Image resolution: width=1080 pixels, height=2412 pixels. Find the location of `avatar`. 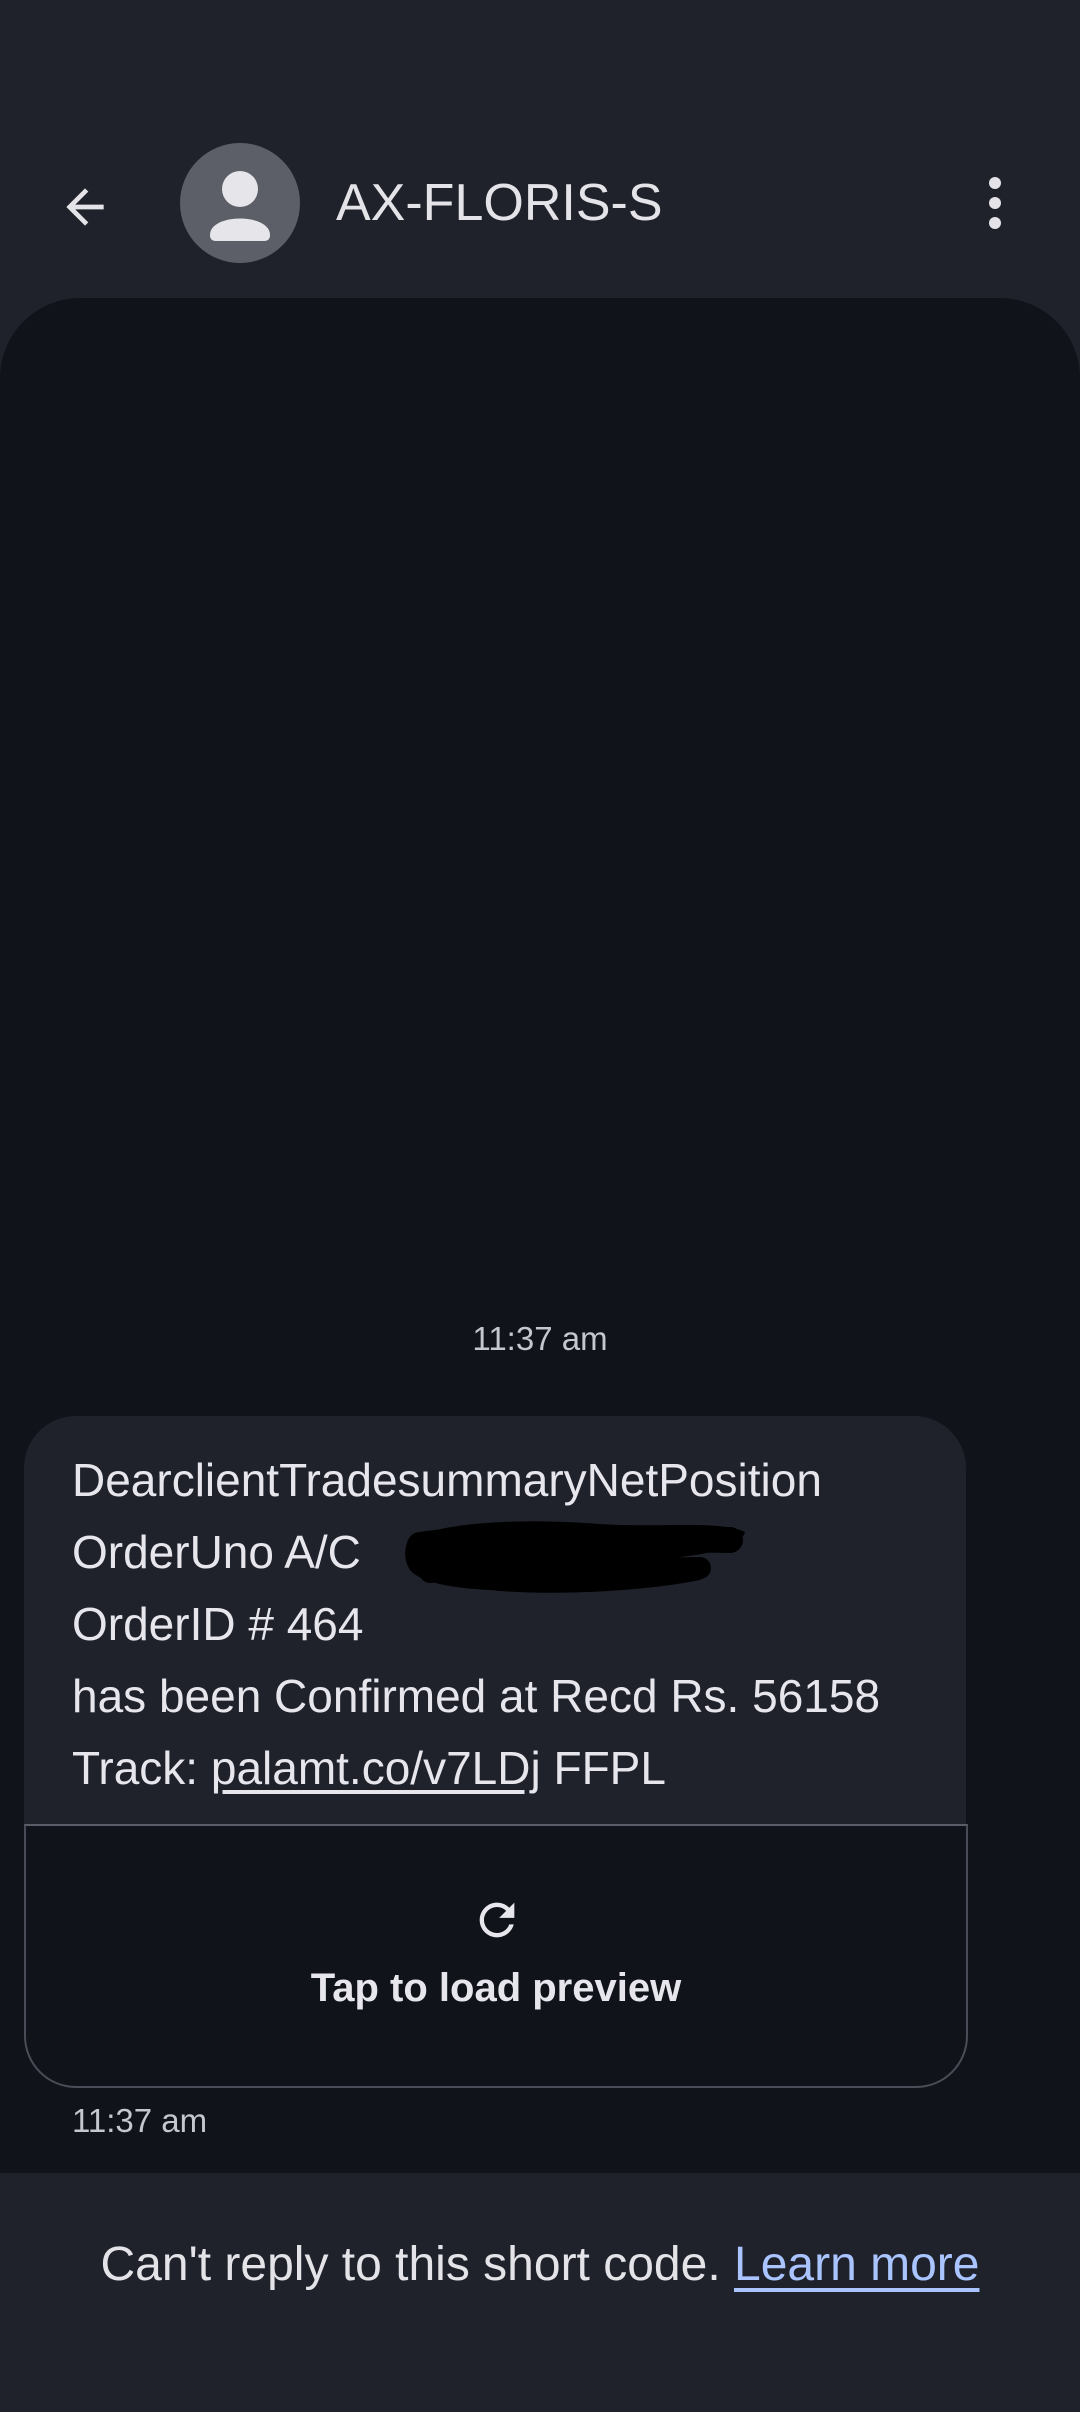

avatar is located at coordinates (240, 203).